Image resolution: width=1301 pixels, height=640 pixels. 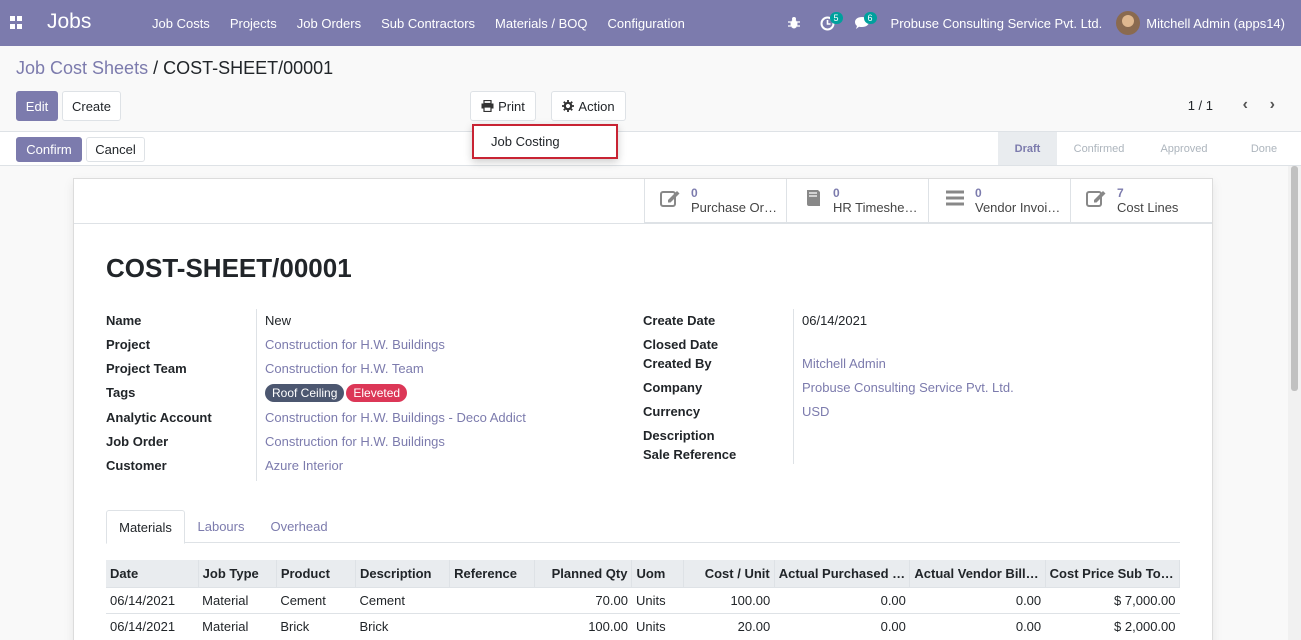 I want to click on menu-job-costs: Job Costs, so click(x=181, y=23).